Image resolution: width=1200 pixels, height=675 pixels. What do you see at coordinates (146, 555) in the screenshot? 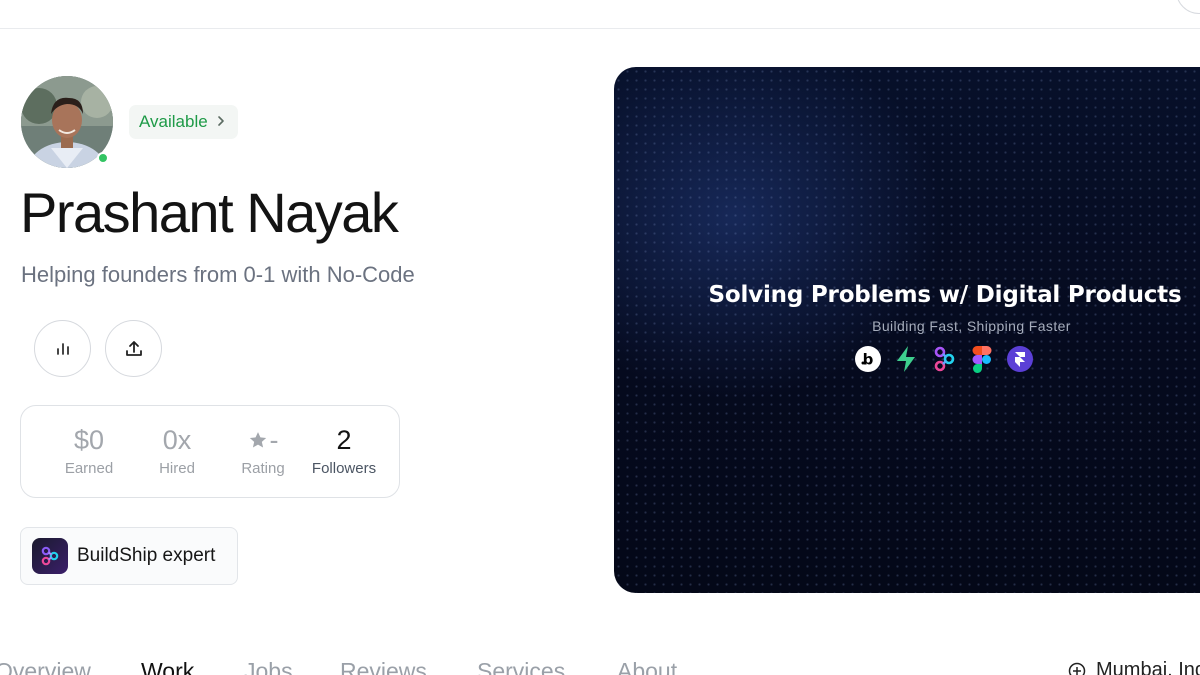
I see `expert-badge-label: BuildShip expert` at bounding box center [146, 555].